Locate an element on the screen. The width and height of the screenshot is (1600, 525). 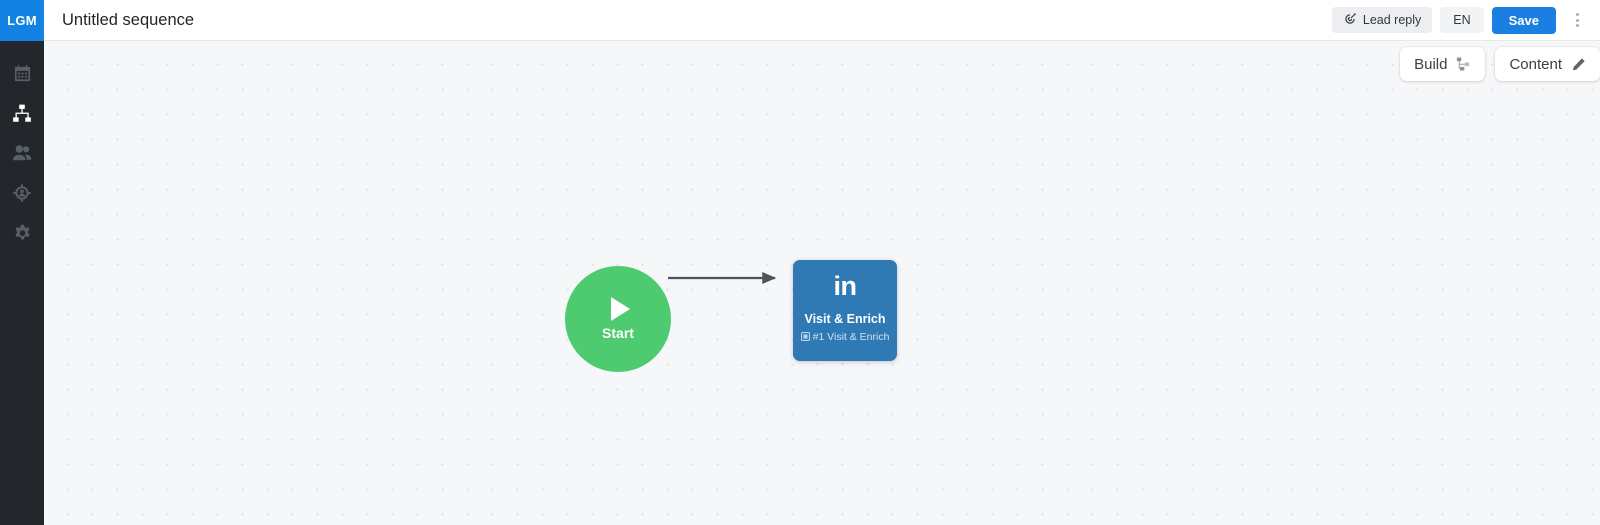
pencil-icon is located at coordinates (1578, 64).